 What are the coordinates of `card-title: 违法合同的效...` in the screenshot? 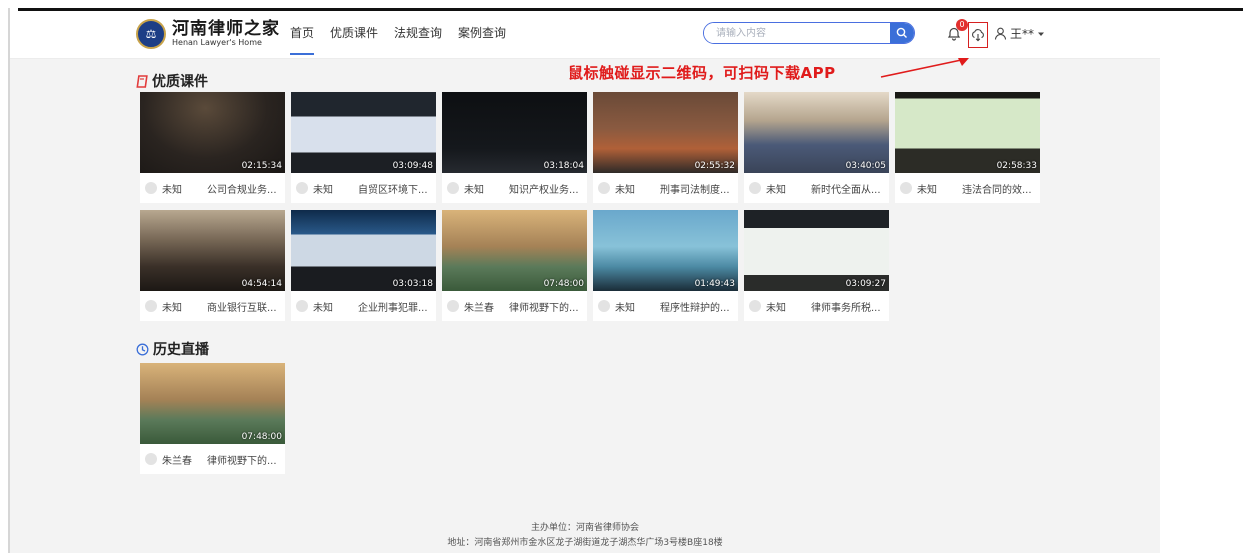 It's located at (1001, 188).